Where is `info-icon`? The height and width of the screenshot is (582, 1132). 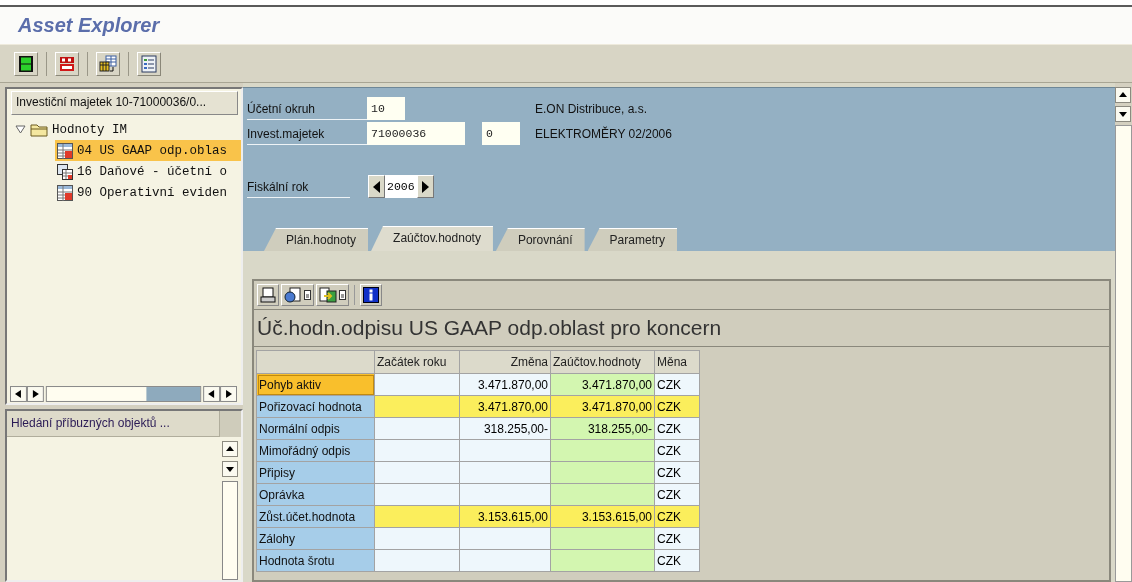 info-icon is located at coordinates (371, 295).